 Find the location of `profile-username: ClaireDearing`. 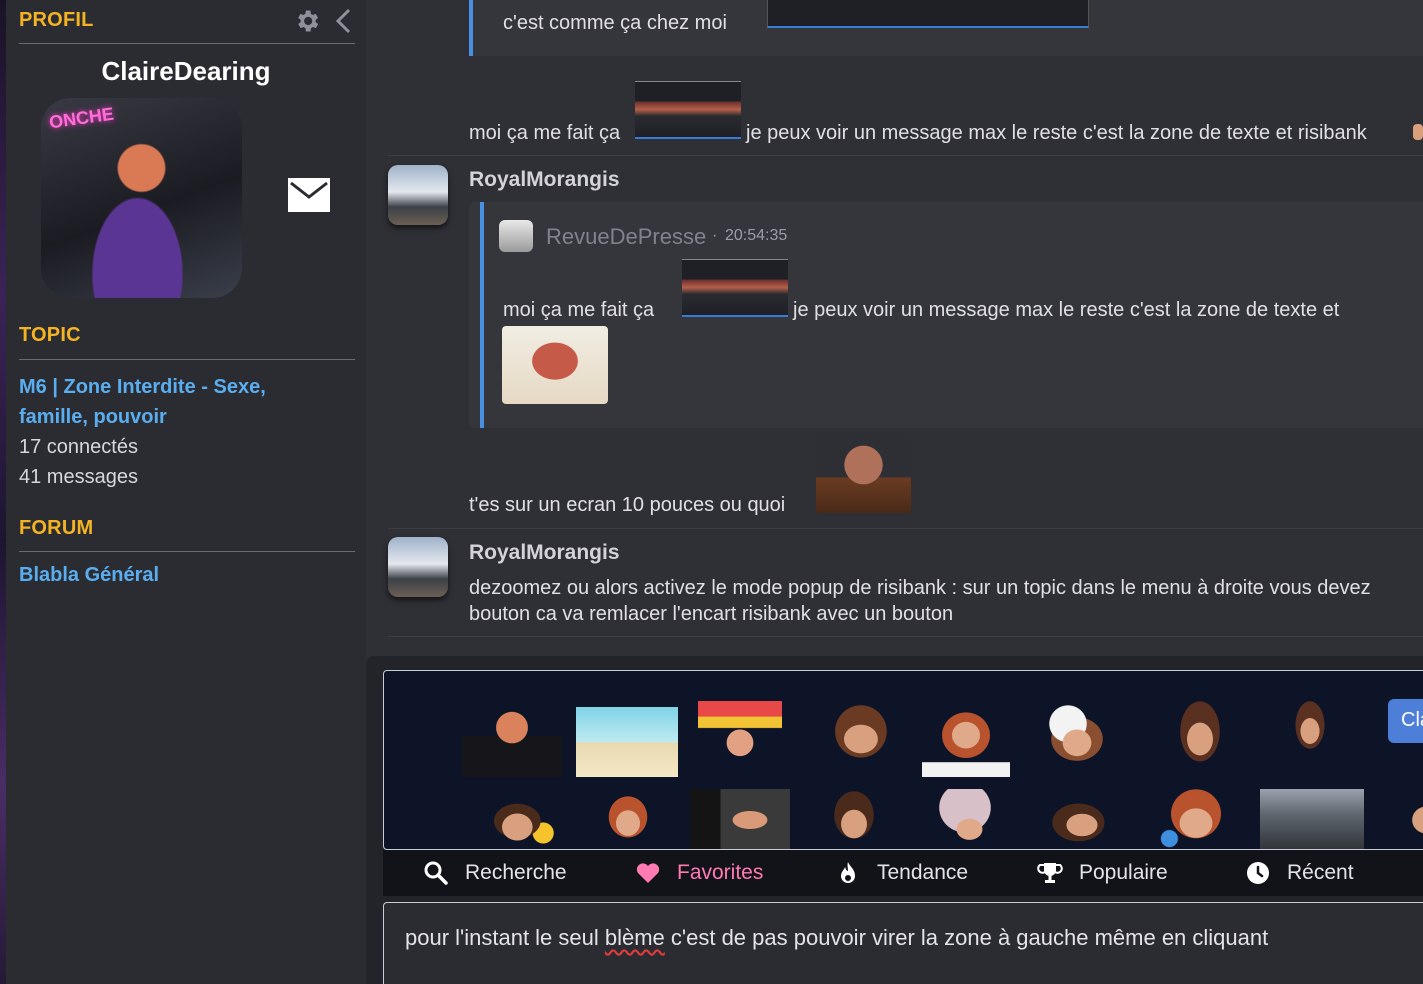

profile-username: ClaireDearing is located at coordinates (186, 71).